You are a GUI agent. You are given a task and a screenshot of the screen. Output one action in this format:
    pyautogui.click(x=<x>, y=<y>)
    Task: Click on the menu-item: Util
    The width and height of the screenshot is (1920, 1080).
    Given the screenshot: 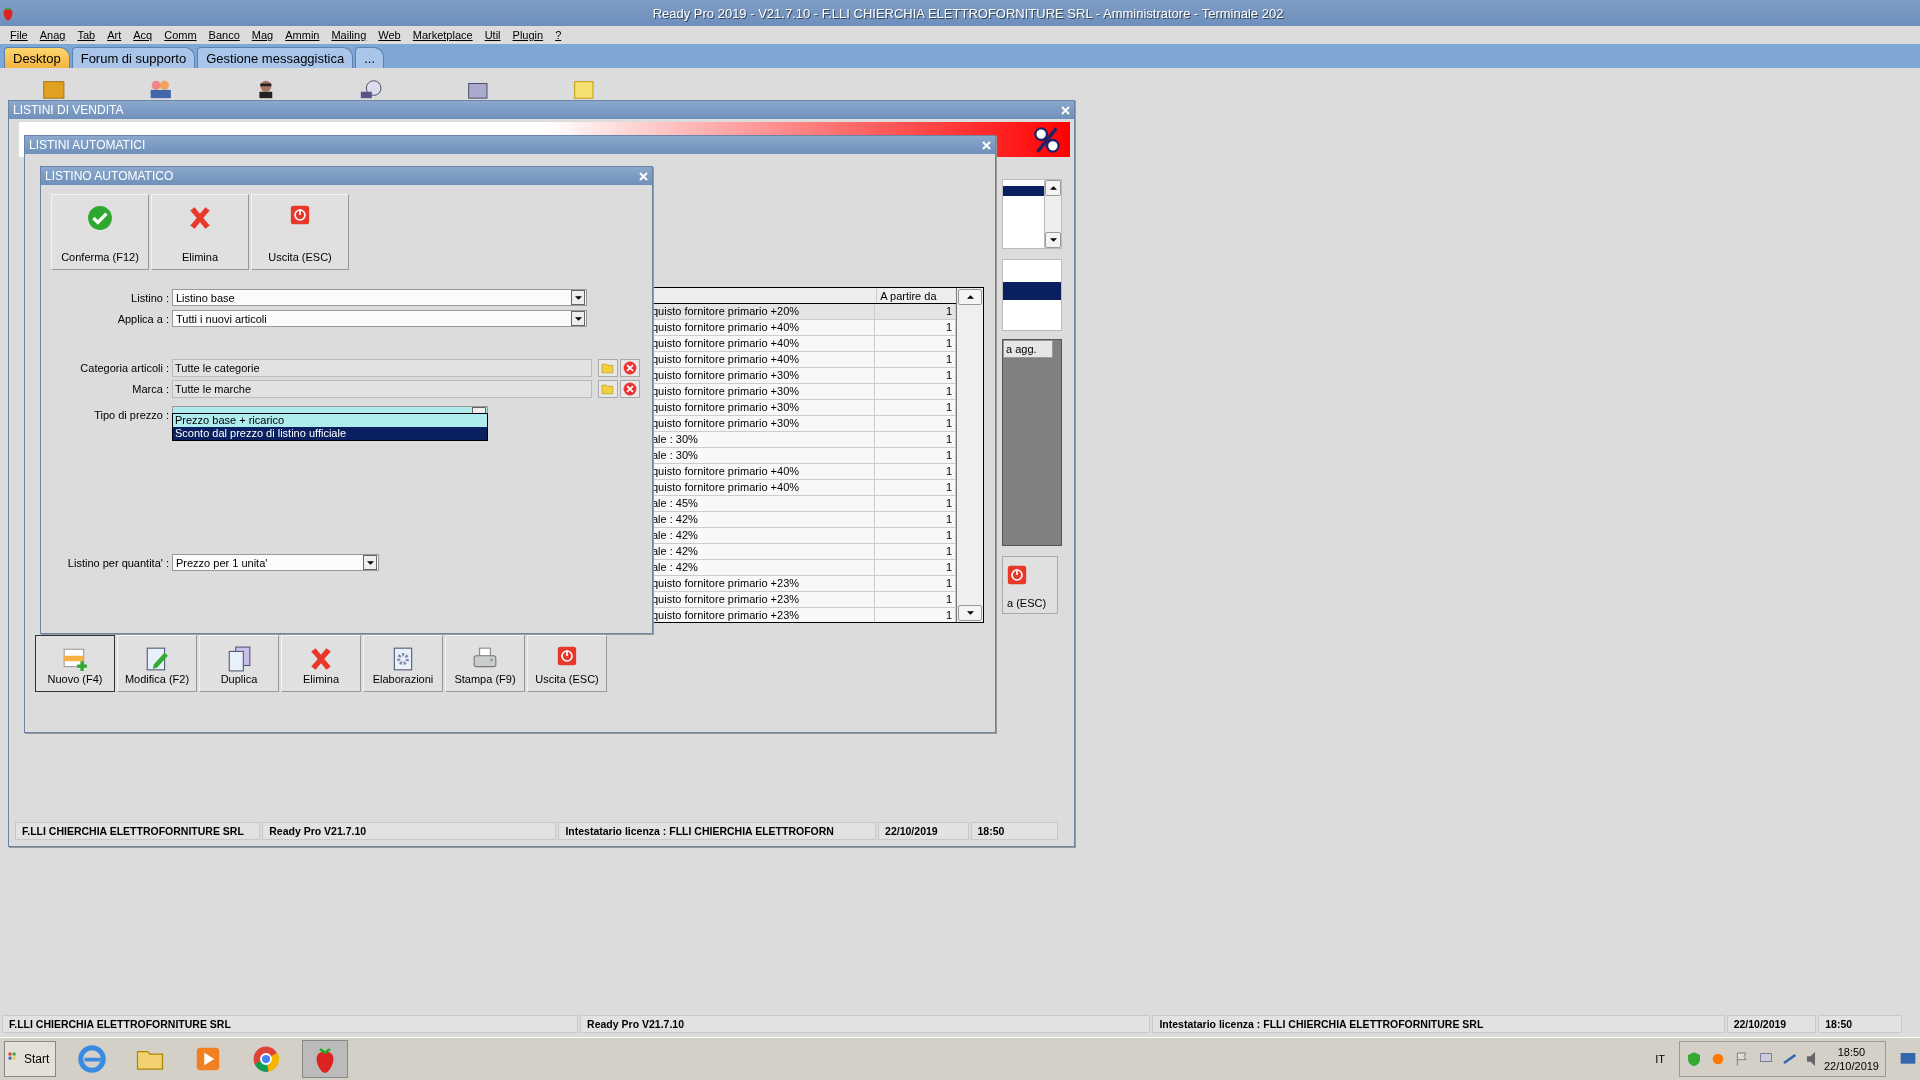 What is the action you would take?
    pyautogui.click(x=492, y=35)
    